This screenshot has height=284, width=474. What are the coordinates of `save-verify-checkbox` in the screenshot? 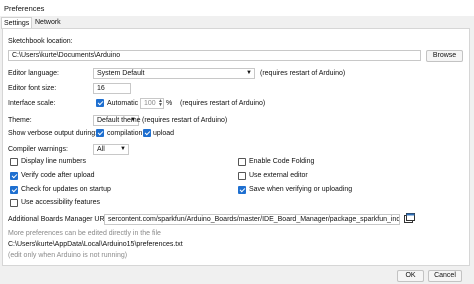 It's located at (242, 190).